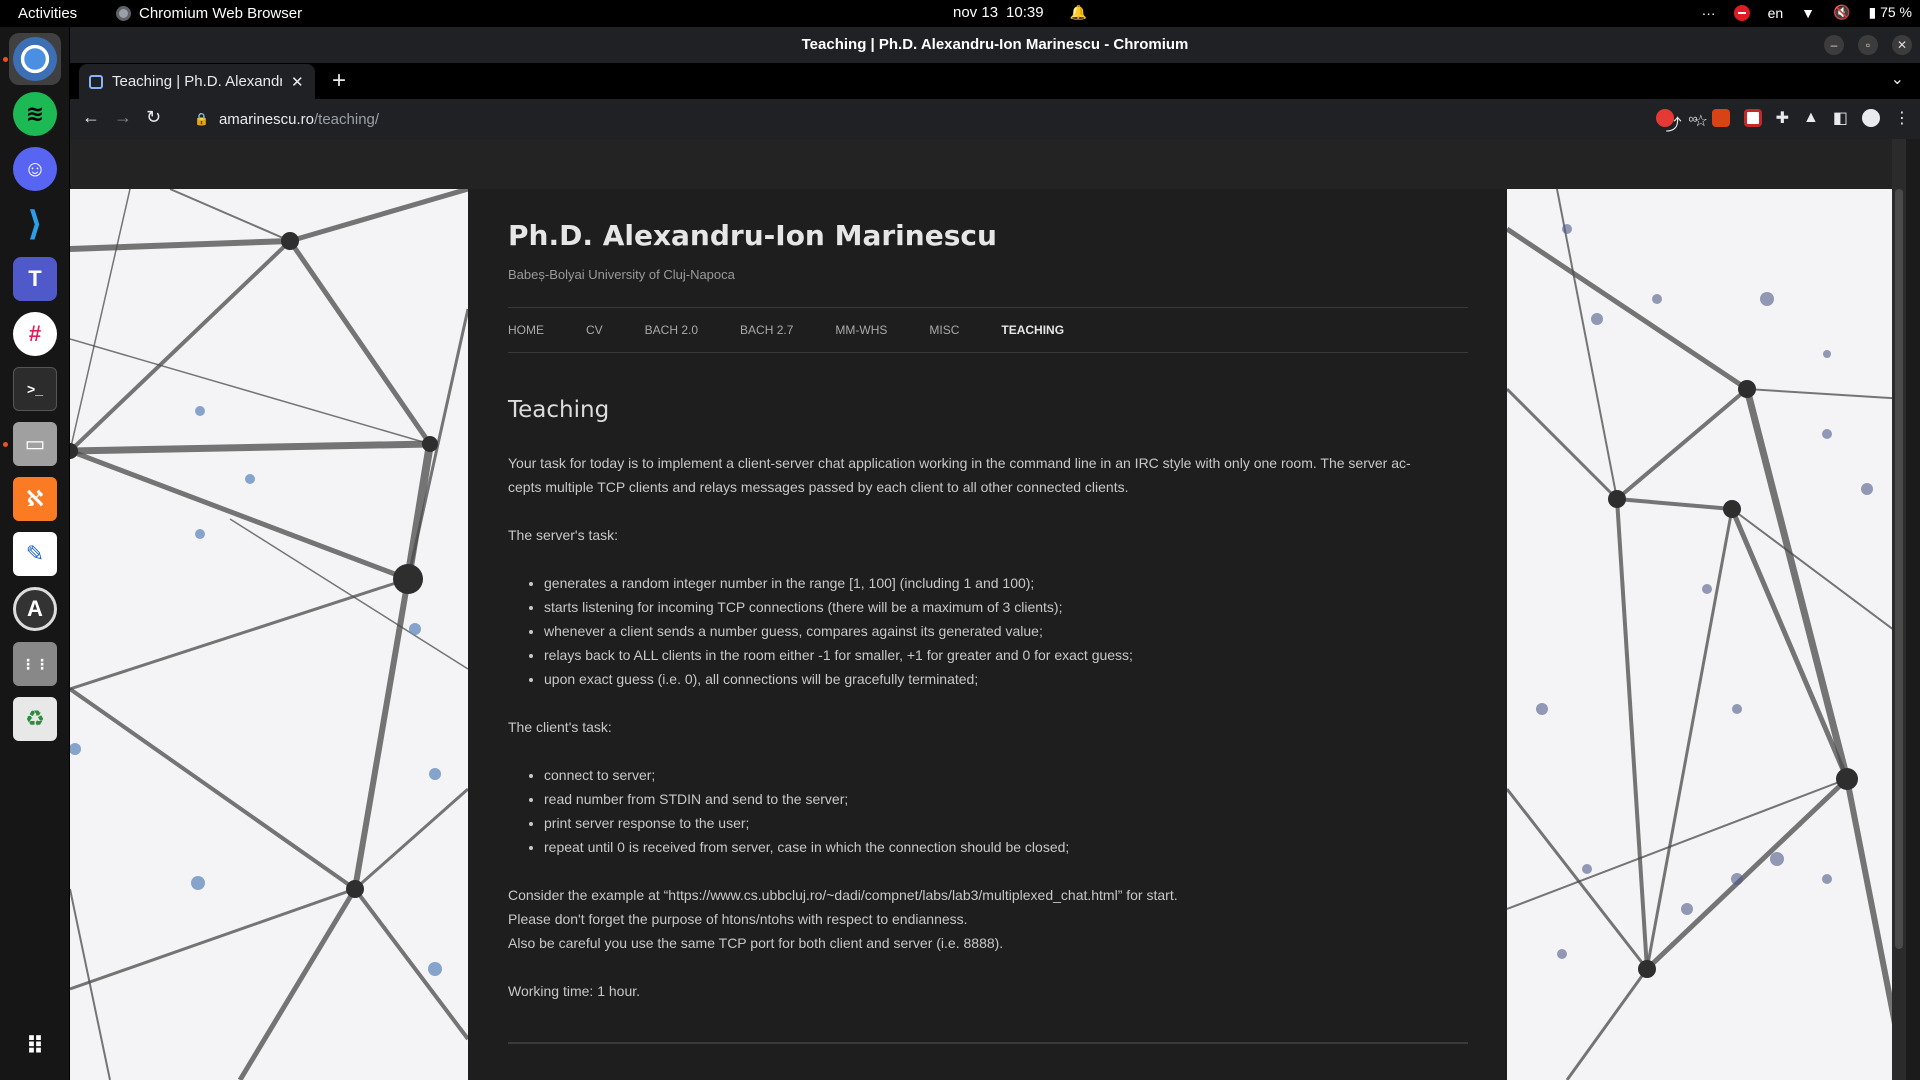 This screenshot has height=1080, width=1920. What do you see at coordinates (1020, 12) in the screenshot?
I see `clock: nov 13 10:39 🔔` at bounding box center [1020, 12].